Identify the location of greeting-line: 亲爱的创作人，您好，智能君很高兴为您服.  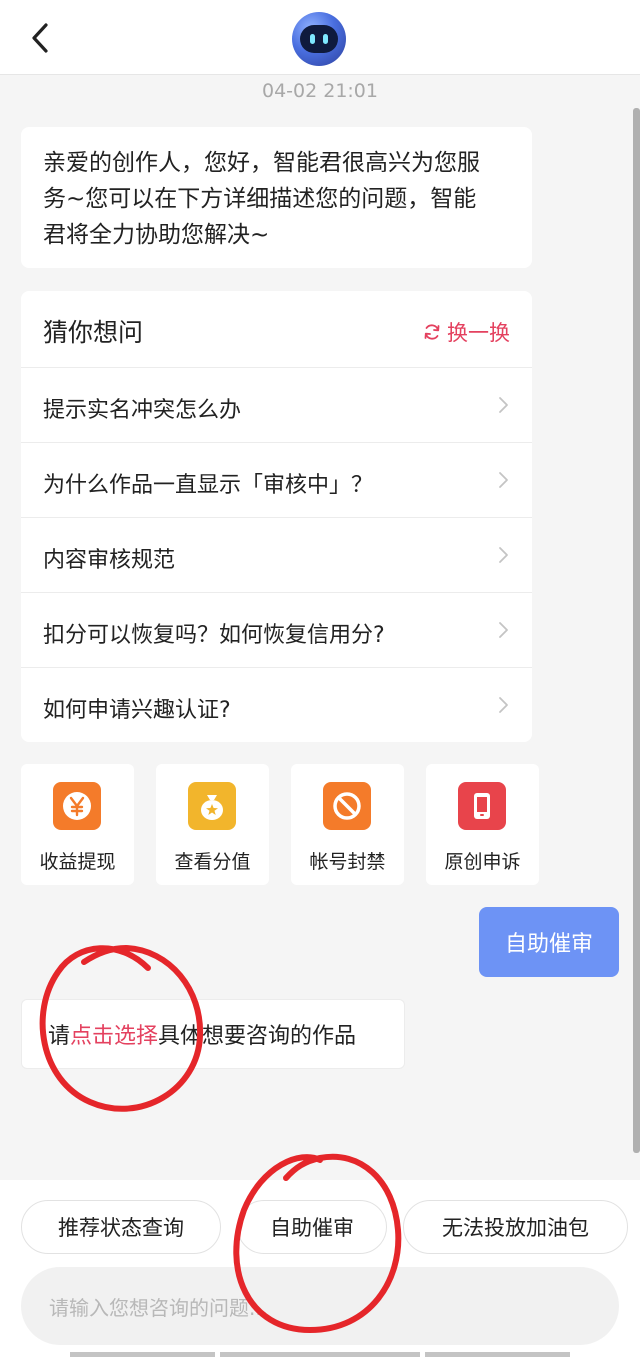
(261, 163).